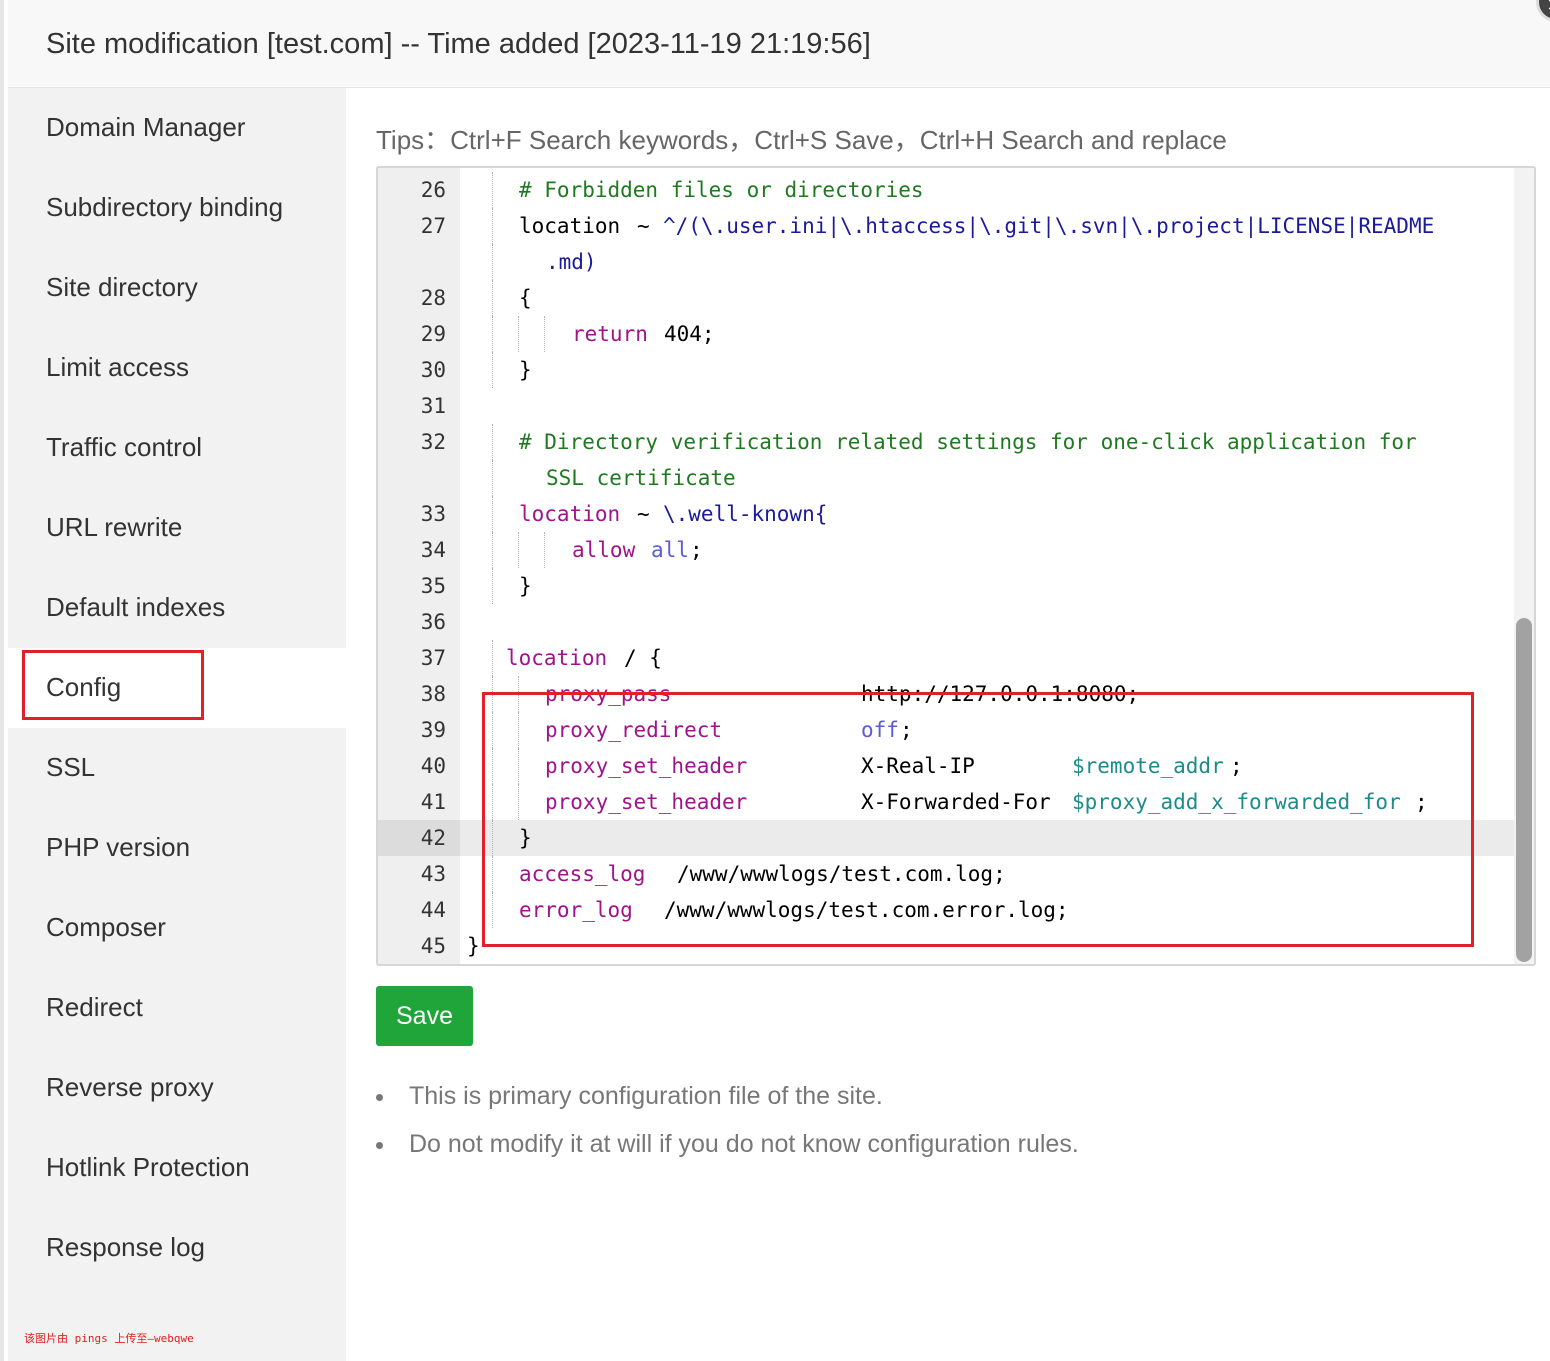 The width and height of the screenshot is (1550, 1361). I want to click on sidebar-item-label: Response log, so click(125, 1247).